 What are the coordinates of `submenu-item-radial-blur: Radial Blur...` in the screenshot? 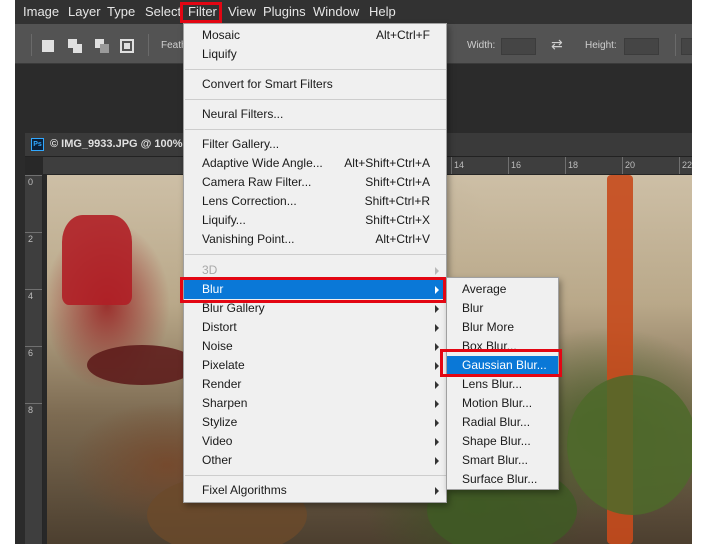 It's located at (502, 422).